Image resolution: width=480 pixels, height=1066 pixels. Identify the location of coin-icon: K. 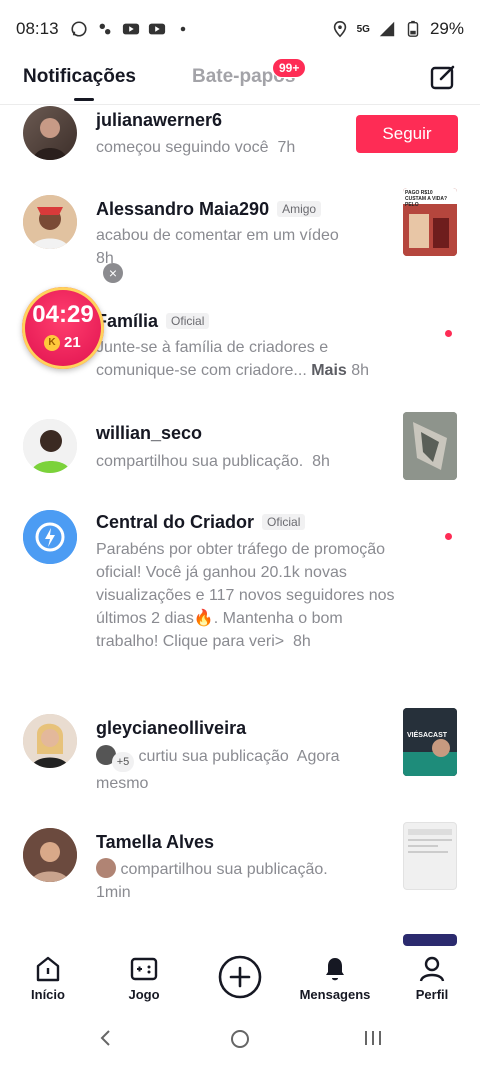
(52, 343).